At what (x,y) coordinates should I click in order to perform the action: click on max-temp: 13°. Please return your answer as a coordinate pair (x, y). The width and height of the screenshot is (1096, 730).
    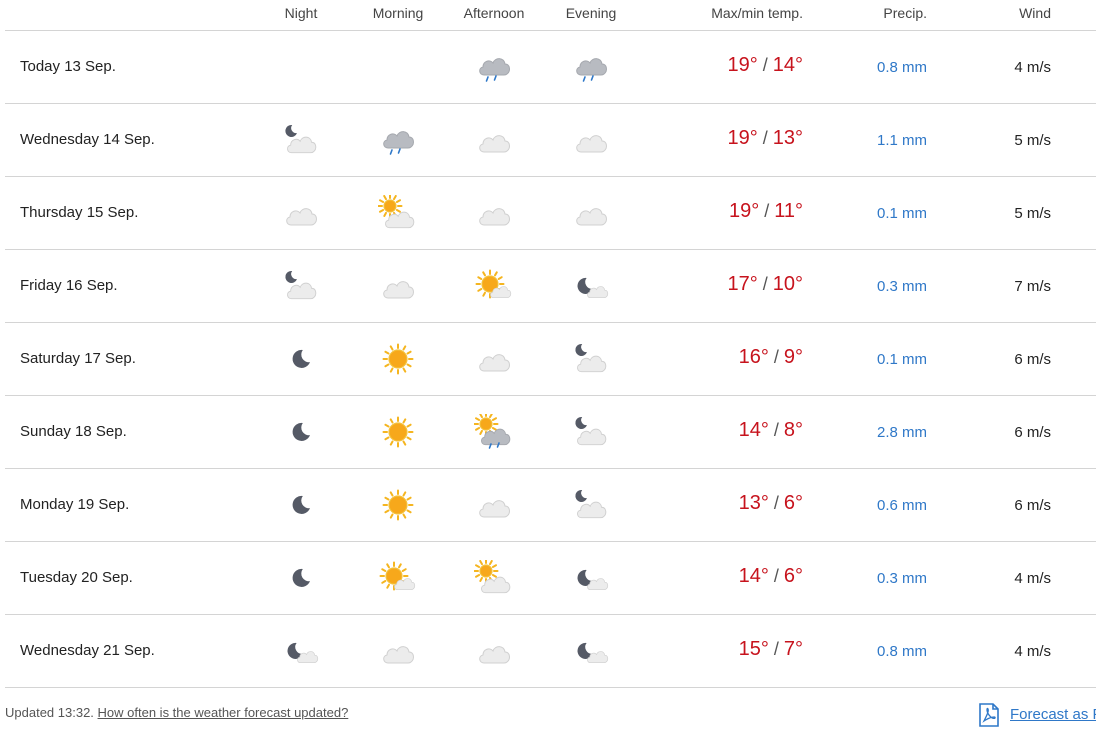
    Looking at the image, I should click on (753, 503).